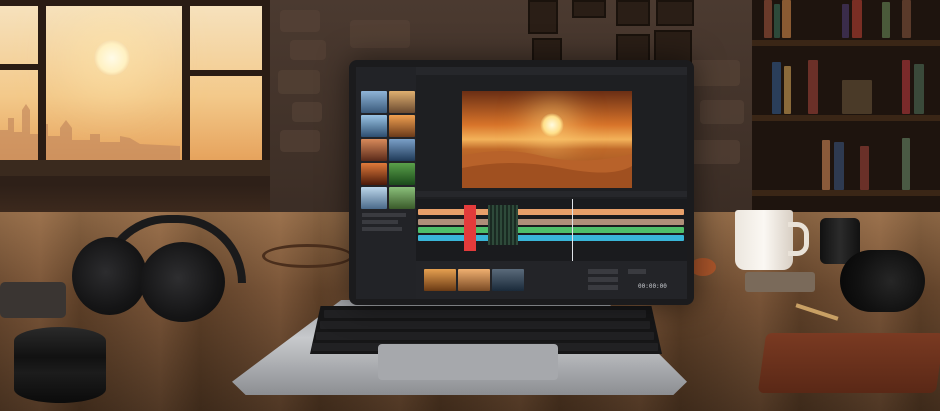 This screenshot has height=411, width=940. I want to click on cable-coil, so click(307, 256).